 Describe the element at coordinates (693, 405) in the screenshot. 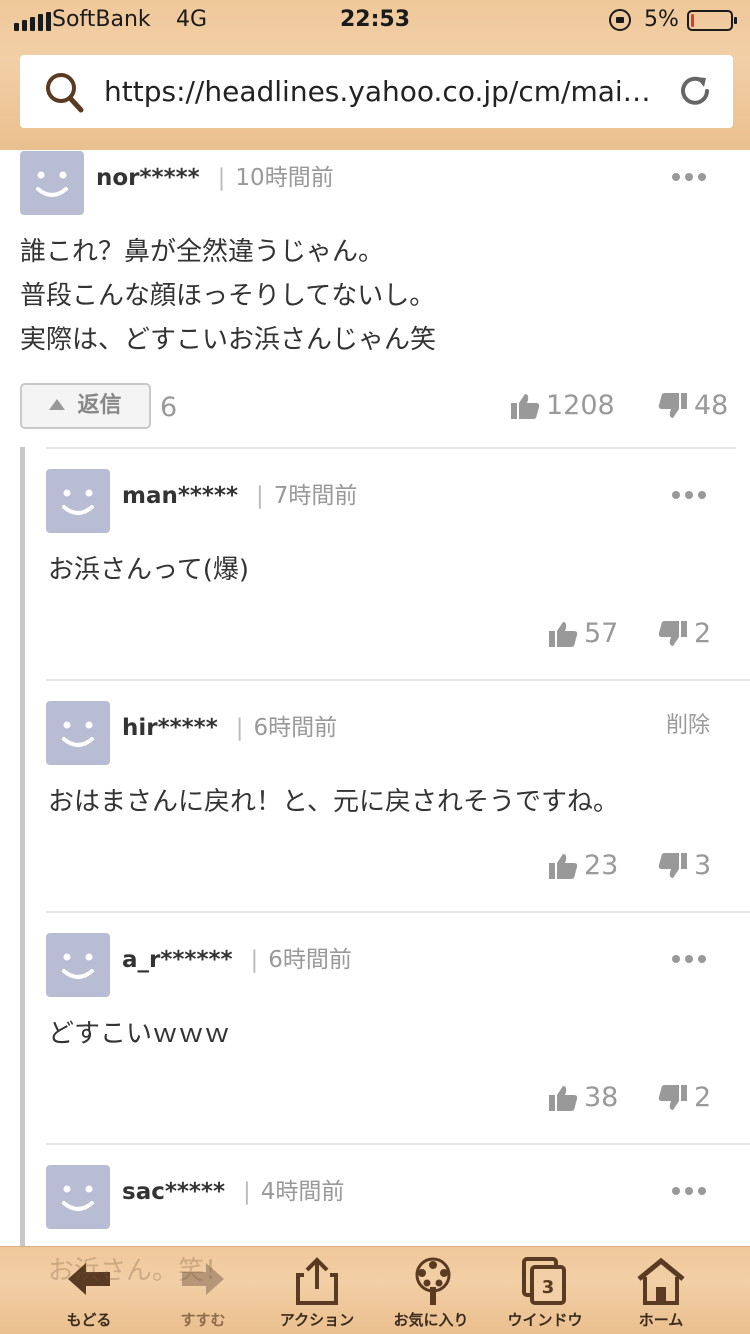

I see `dislike-button: 48` at that location.